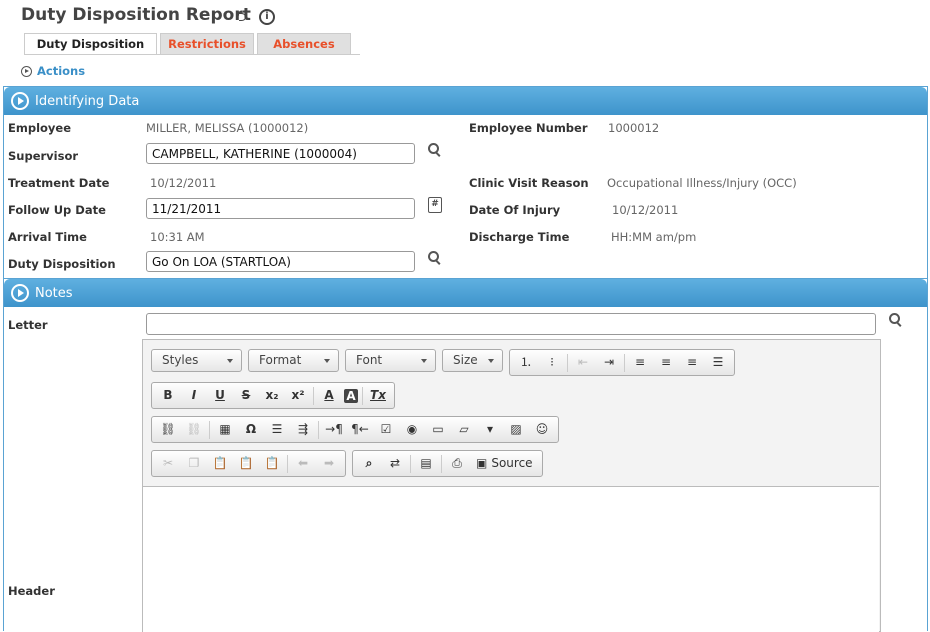 This screenshot has width=930, height=632. I want to click on actions-link: Actions, so click(53, 71).